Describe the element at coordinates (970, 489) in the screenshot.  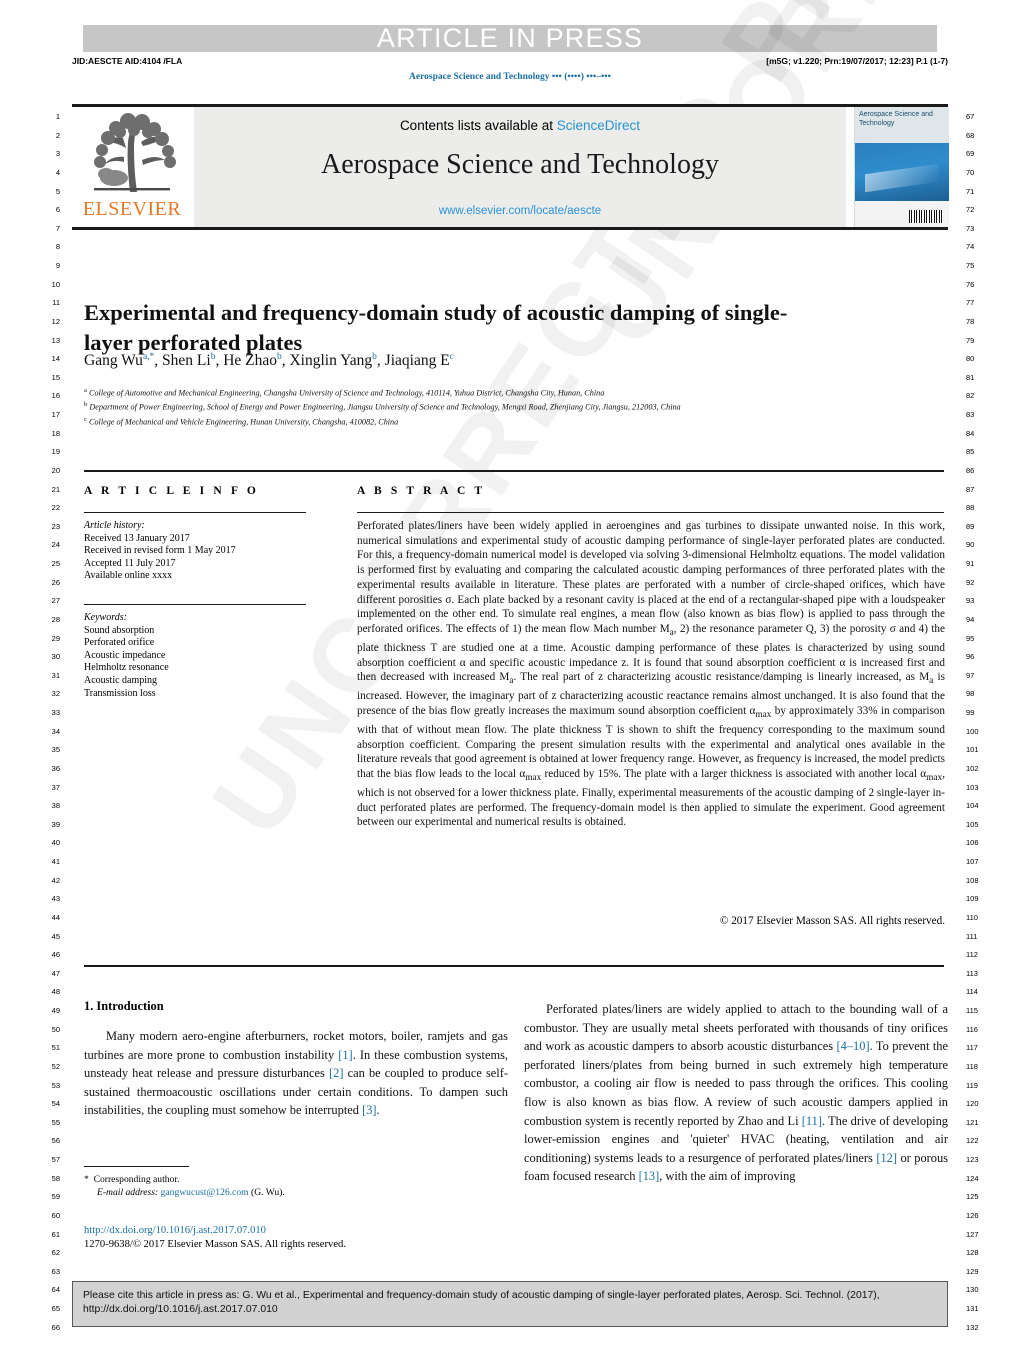
I see `line-number: 87` at that location.